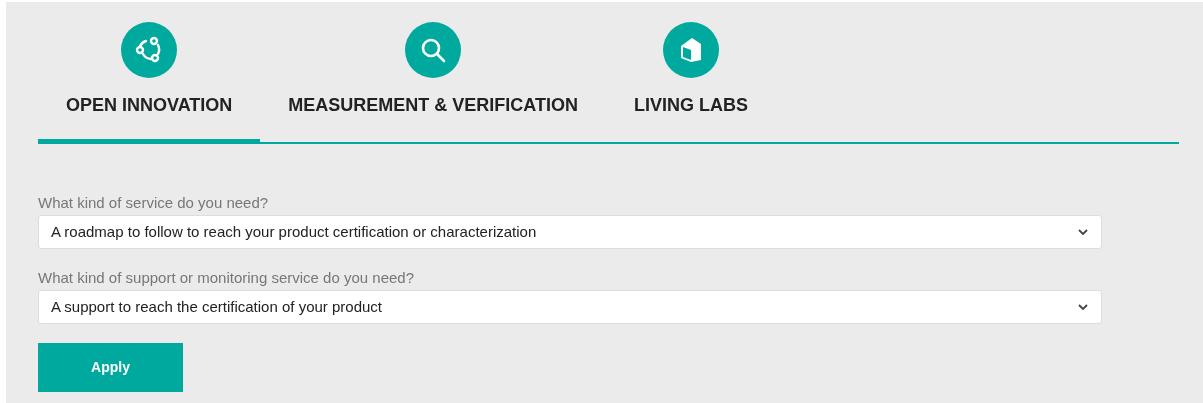 This screenshot has width=1203, height=403. I want to click on select-field: A support to reach the certification of your product, so click(570, 307).